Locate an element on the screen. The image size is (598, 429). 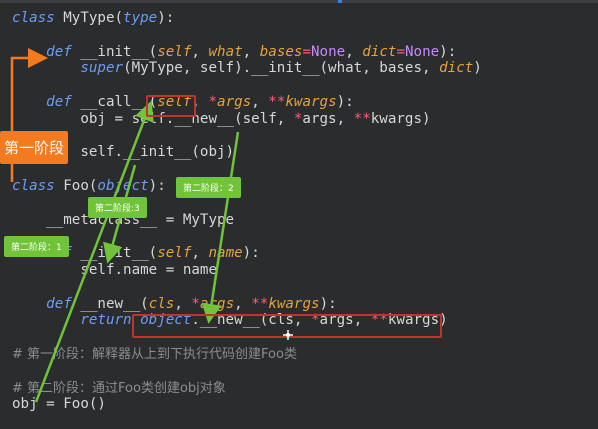
highlight-self-param is located at coordinates (171, 106).